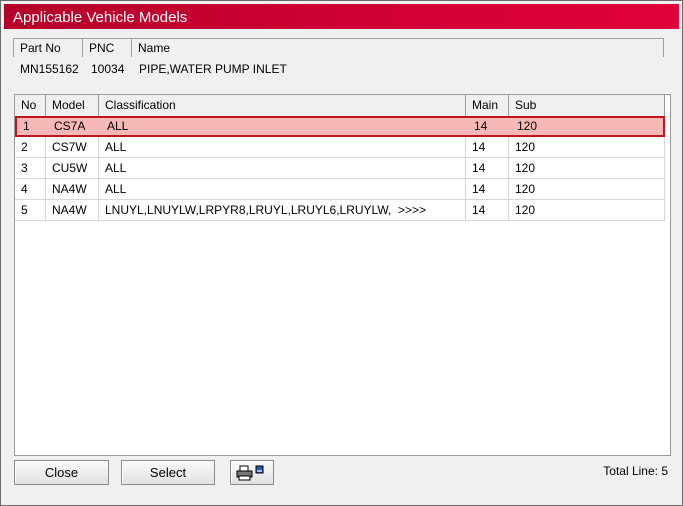 Image resolution: width=683 pixels, height=506 pixels. What do you see at coordinates (213, 69) in the screenshot?
I see `name-value: PIPE,WATER PUMP INLET` at bounding box center [213, 69].